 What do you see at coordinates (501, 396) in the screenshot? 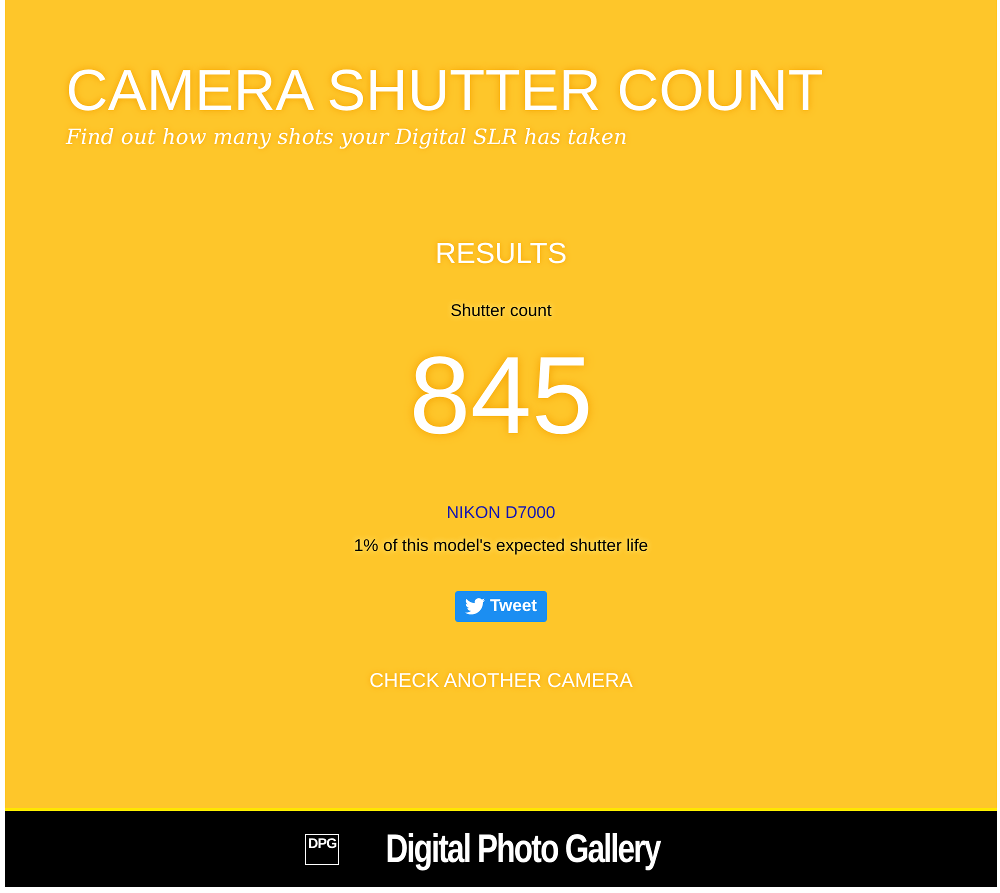
I see `shutter-count: 845` at bounding box center [501, 396].